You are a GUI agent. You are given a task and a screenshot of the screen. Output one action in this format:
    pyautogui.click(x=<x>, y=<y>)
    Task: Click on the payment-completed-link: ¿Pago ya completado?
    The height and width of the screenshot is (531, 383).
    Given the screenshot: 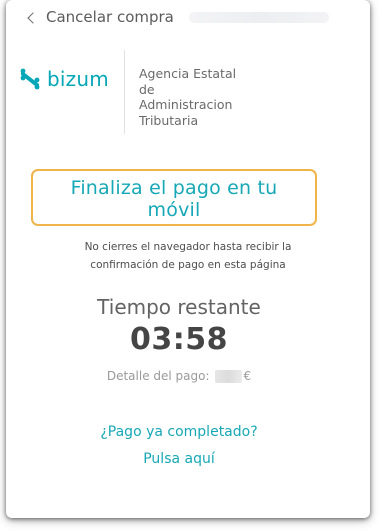 What is the action you would take?
    pyautogui.click(x=179, y=432)
    